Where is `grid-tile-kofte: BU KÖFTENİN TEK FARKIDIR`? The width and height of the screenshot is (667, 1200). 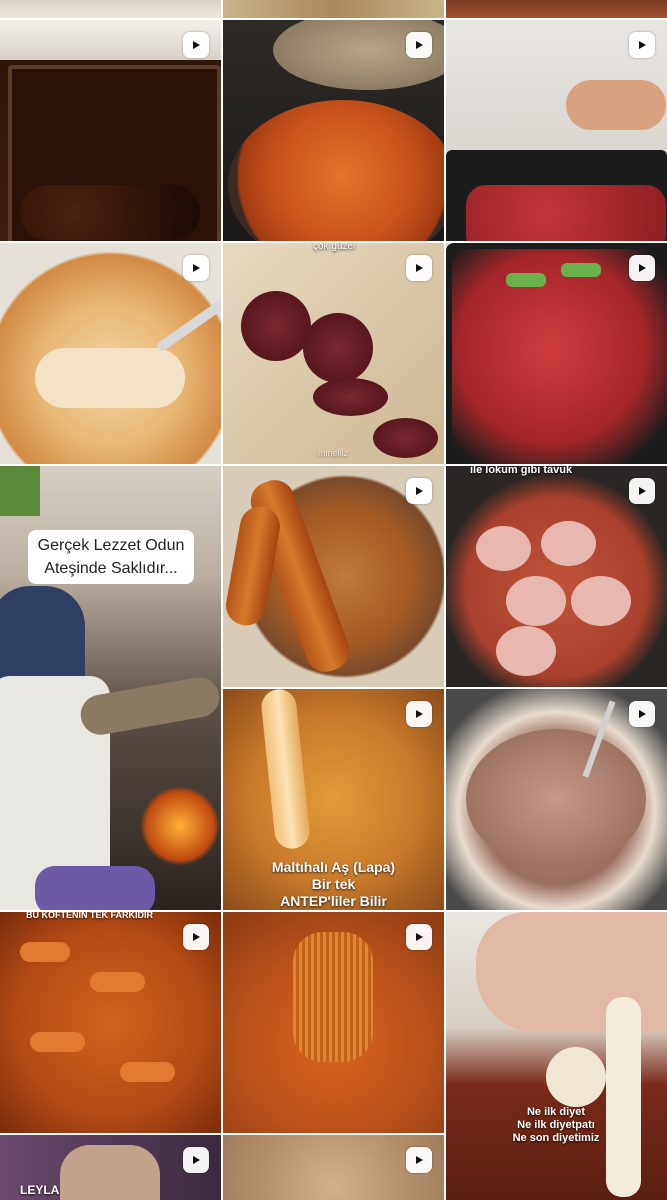
grid-tile-kofte: BU KÖFTENİN TEK FARKIDIR is located at coordinates (110, 1022).